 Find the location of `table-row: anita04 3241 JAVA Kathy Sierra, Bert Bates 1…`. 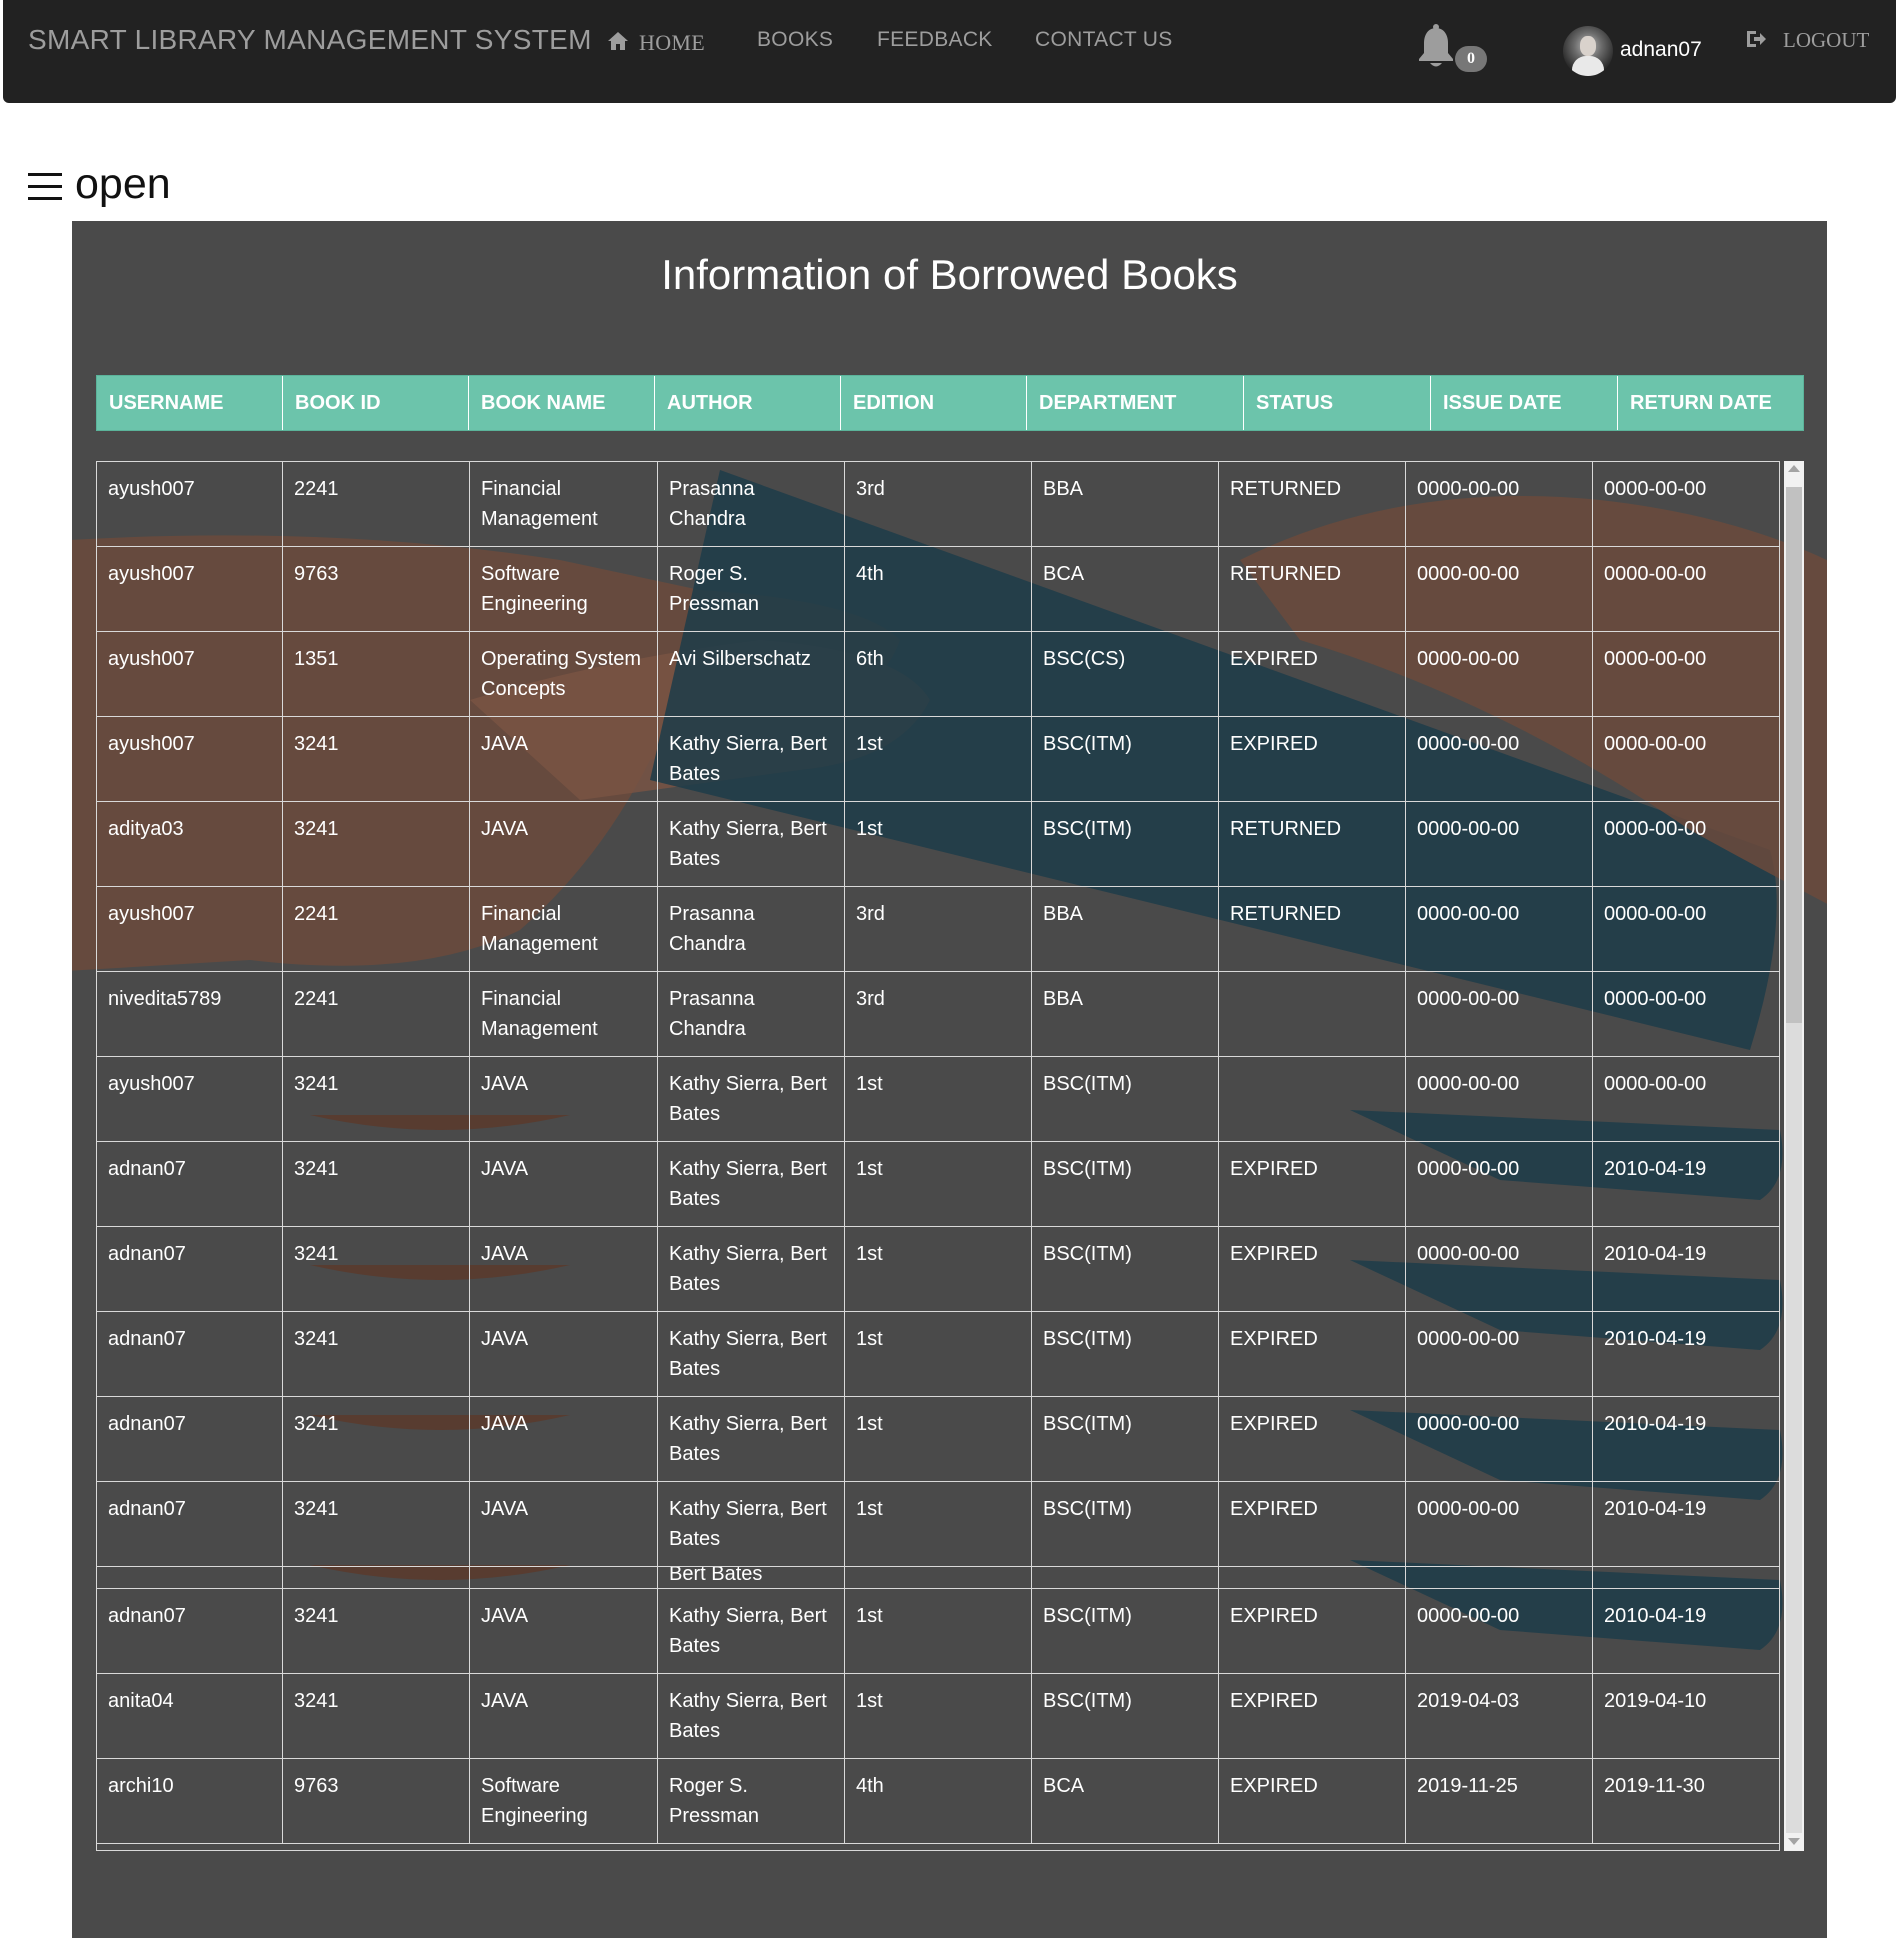

table-row: anita04 3241 JAVA Kathy Sierra, Bert Bates 1… is located at coordinates (938, 1716).